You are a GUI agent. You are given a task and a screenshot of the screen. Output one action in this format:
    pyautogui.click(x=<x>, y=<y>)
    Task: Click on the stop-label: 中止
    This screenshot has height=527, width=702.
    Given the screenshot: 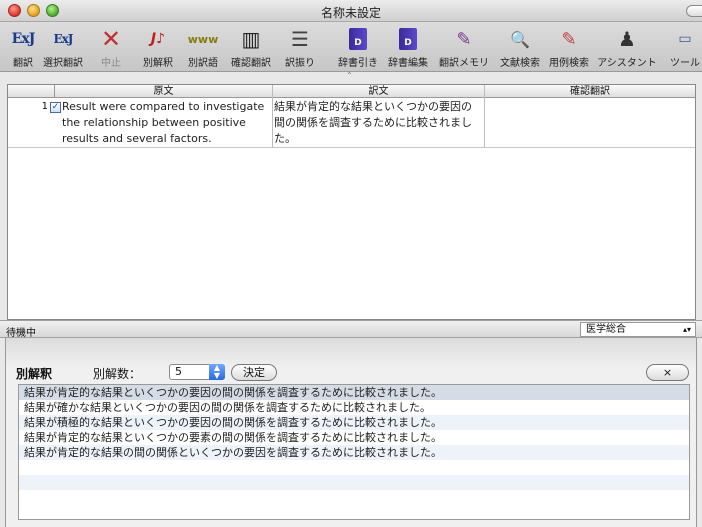 What is the action you would take?
    pyautogui.click(x=111, y=63)
    